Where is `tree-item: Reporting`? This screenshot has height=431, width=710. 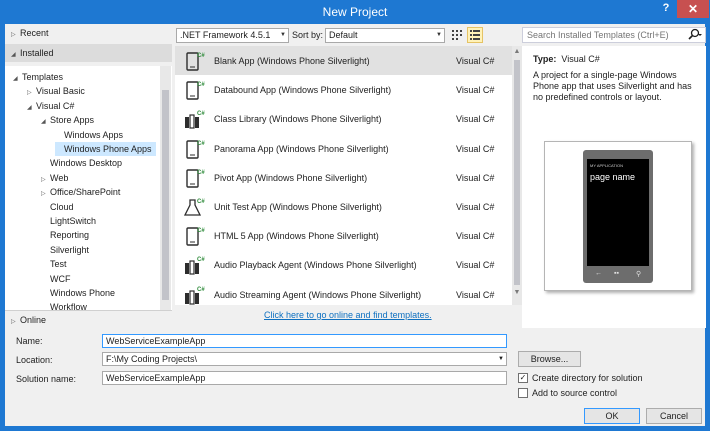
tree-item: Reporting is located at coordinates (65, 235).